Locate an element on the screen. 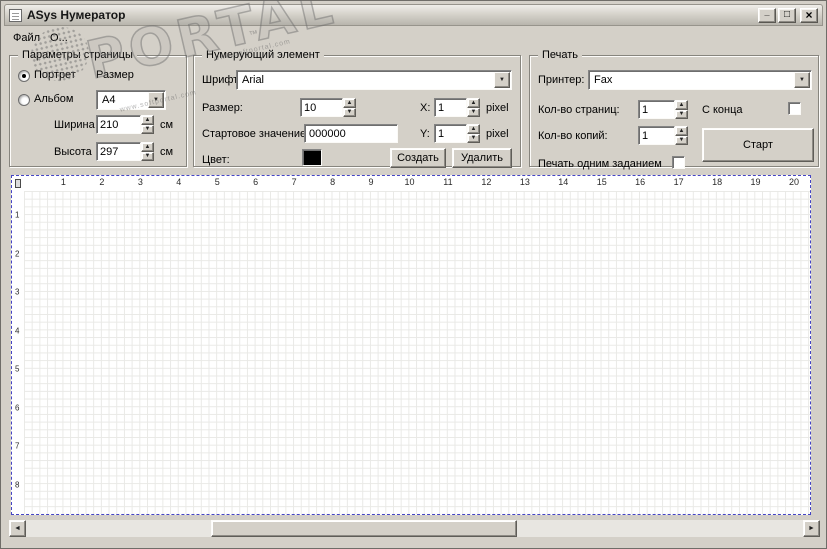 Image resolution: width=827 pixels, height=549 pixels. delete-button: Удалить is located at coordinates (482, 158).